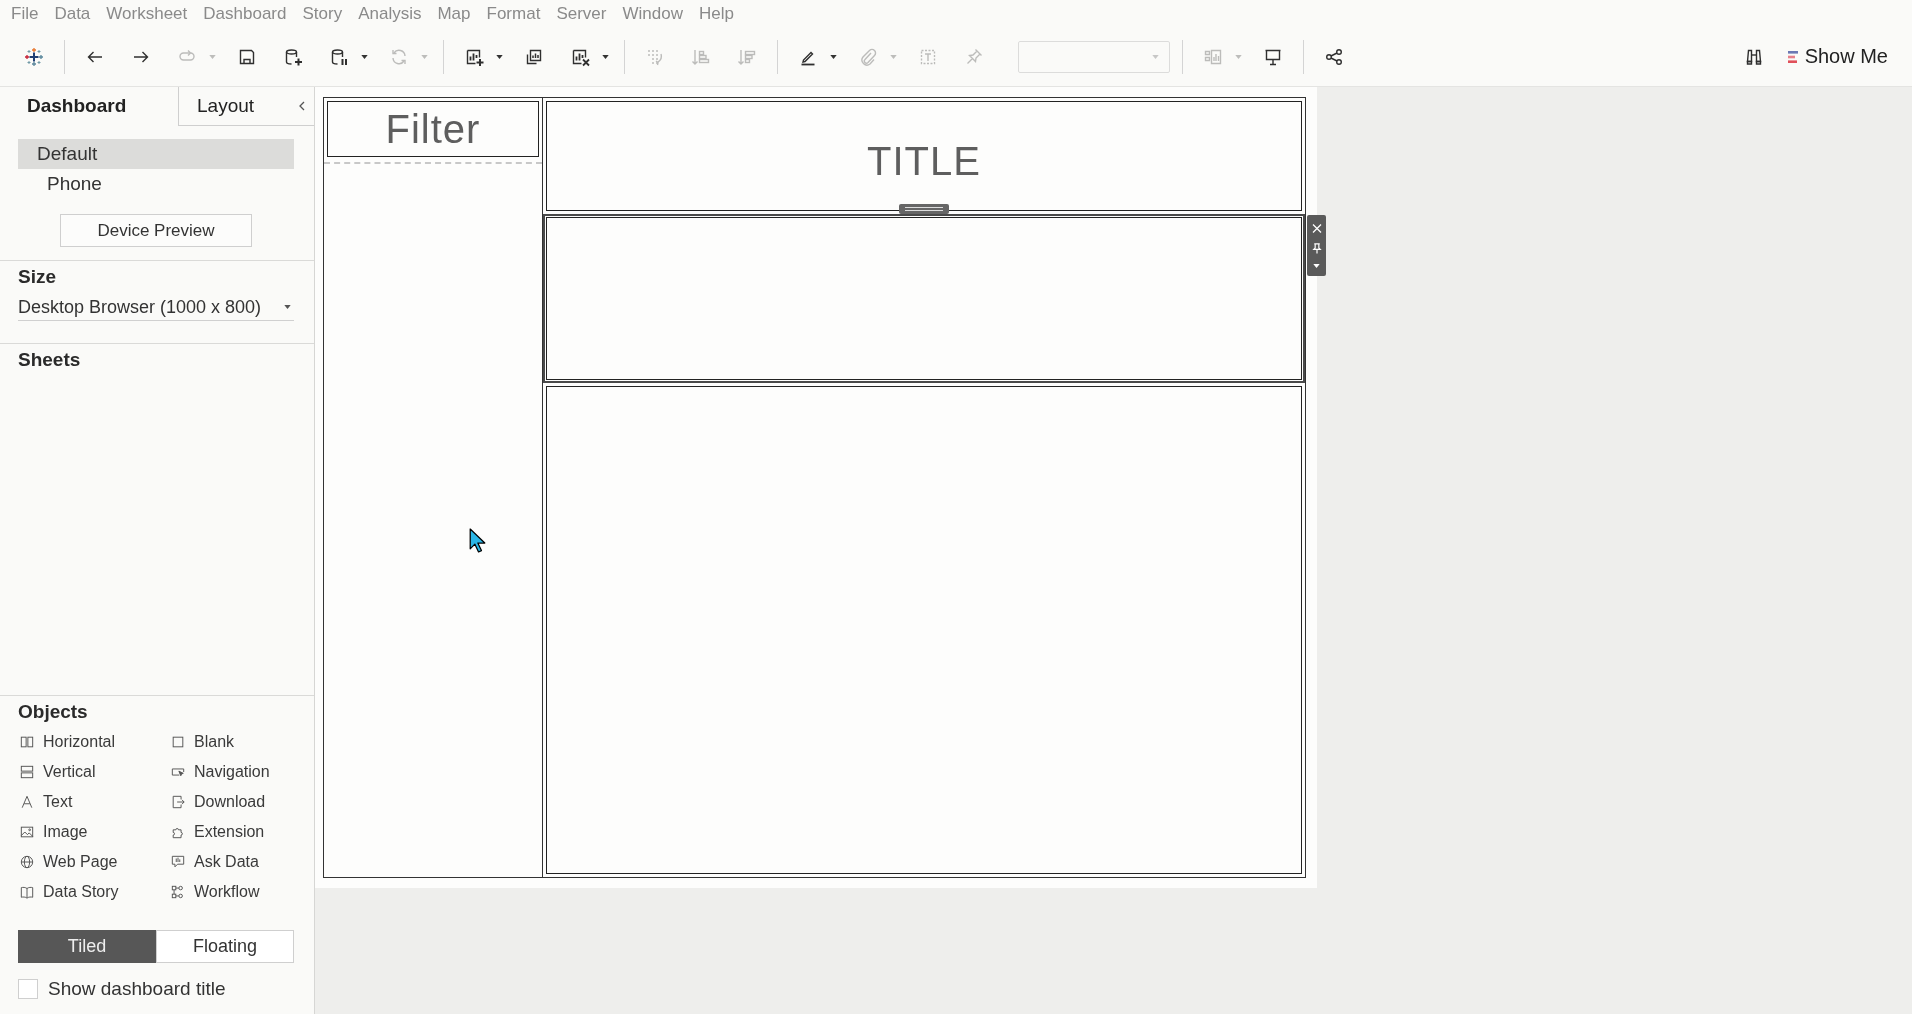 The height and width of the screenshot is (1014, 1912). Describe the element at coordinates (93, 772) in the screenshot. I see `object-item: Vertical` at that location.